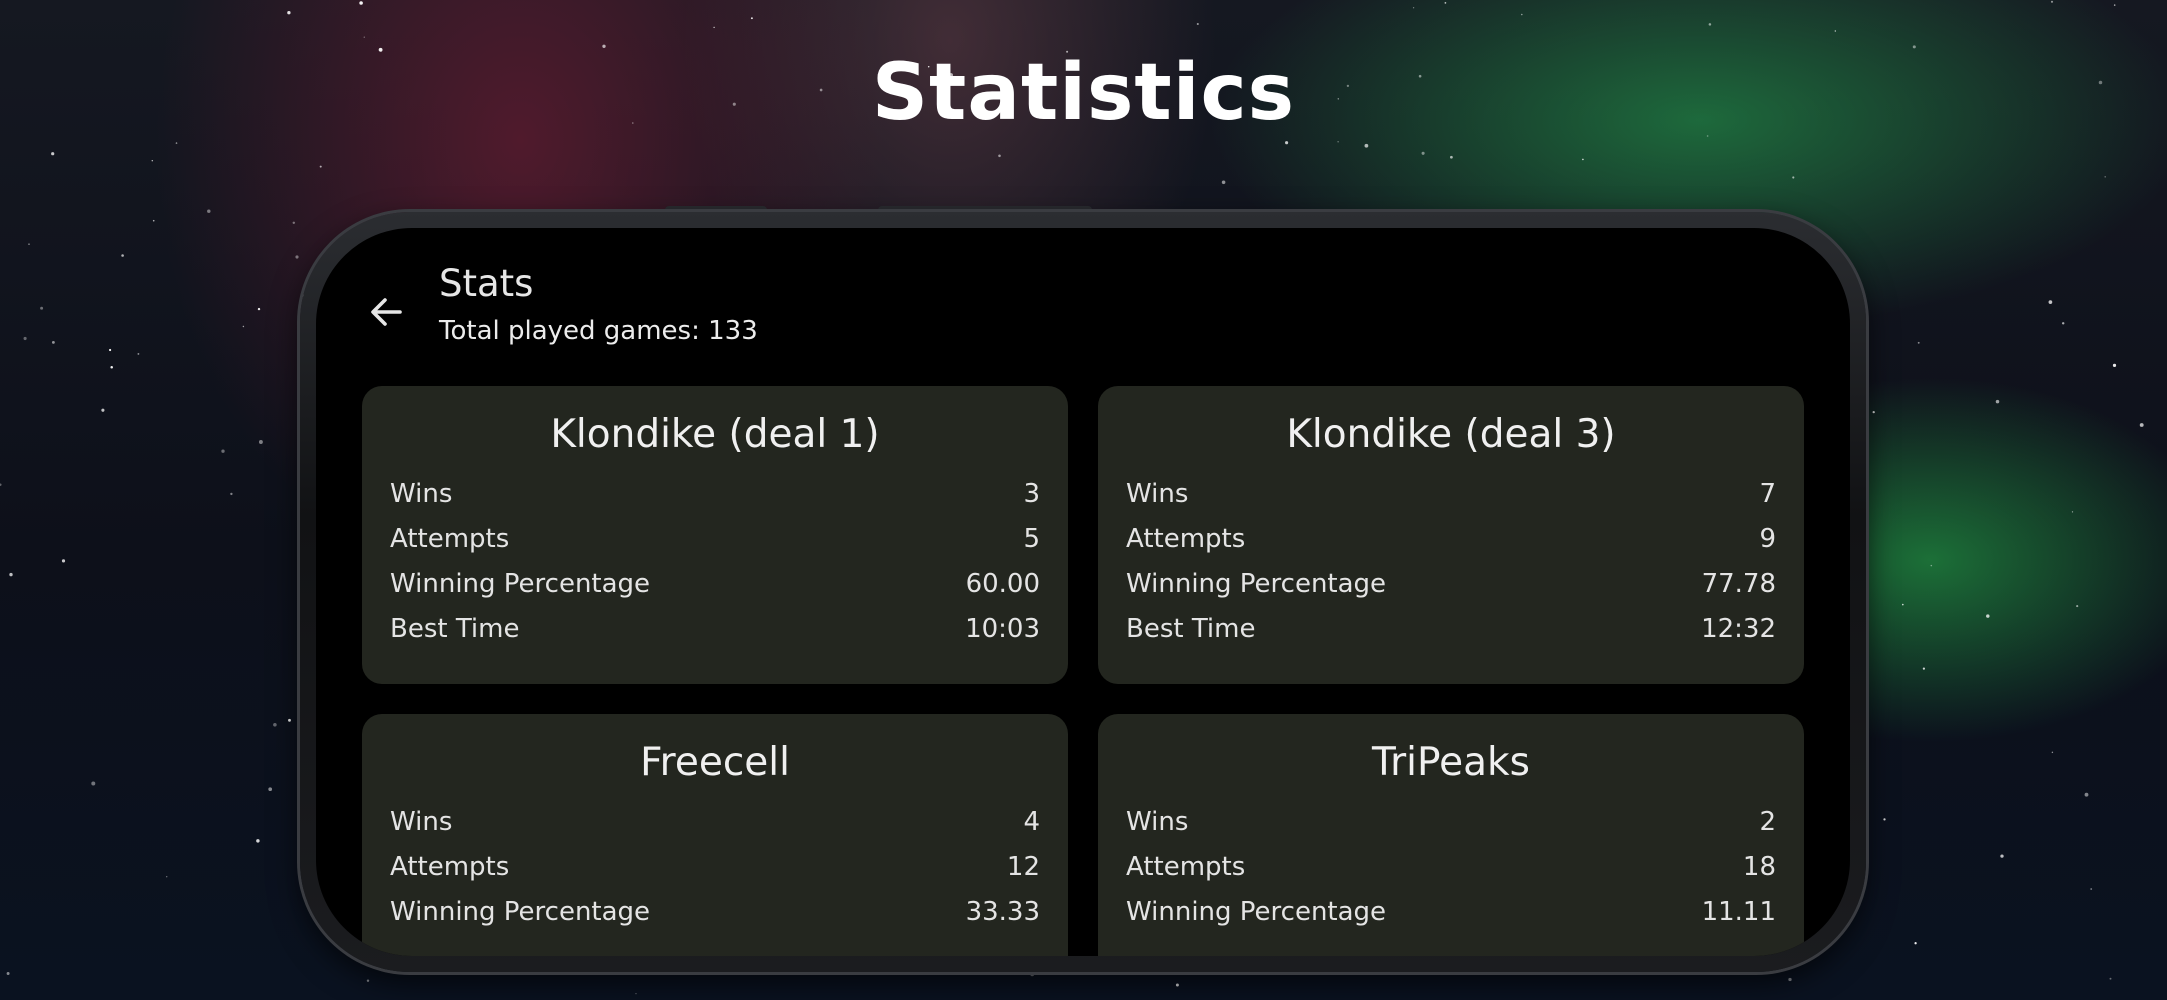 The width and height of the screenshot is (2167, 1000). What do you see at coordinates (1451, 762) in the screenshot?
I see `card-title: TriPeaks` at bounding box center [1451, 762].